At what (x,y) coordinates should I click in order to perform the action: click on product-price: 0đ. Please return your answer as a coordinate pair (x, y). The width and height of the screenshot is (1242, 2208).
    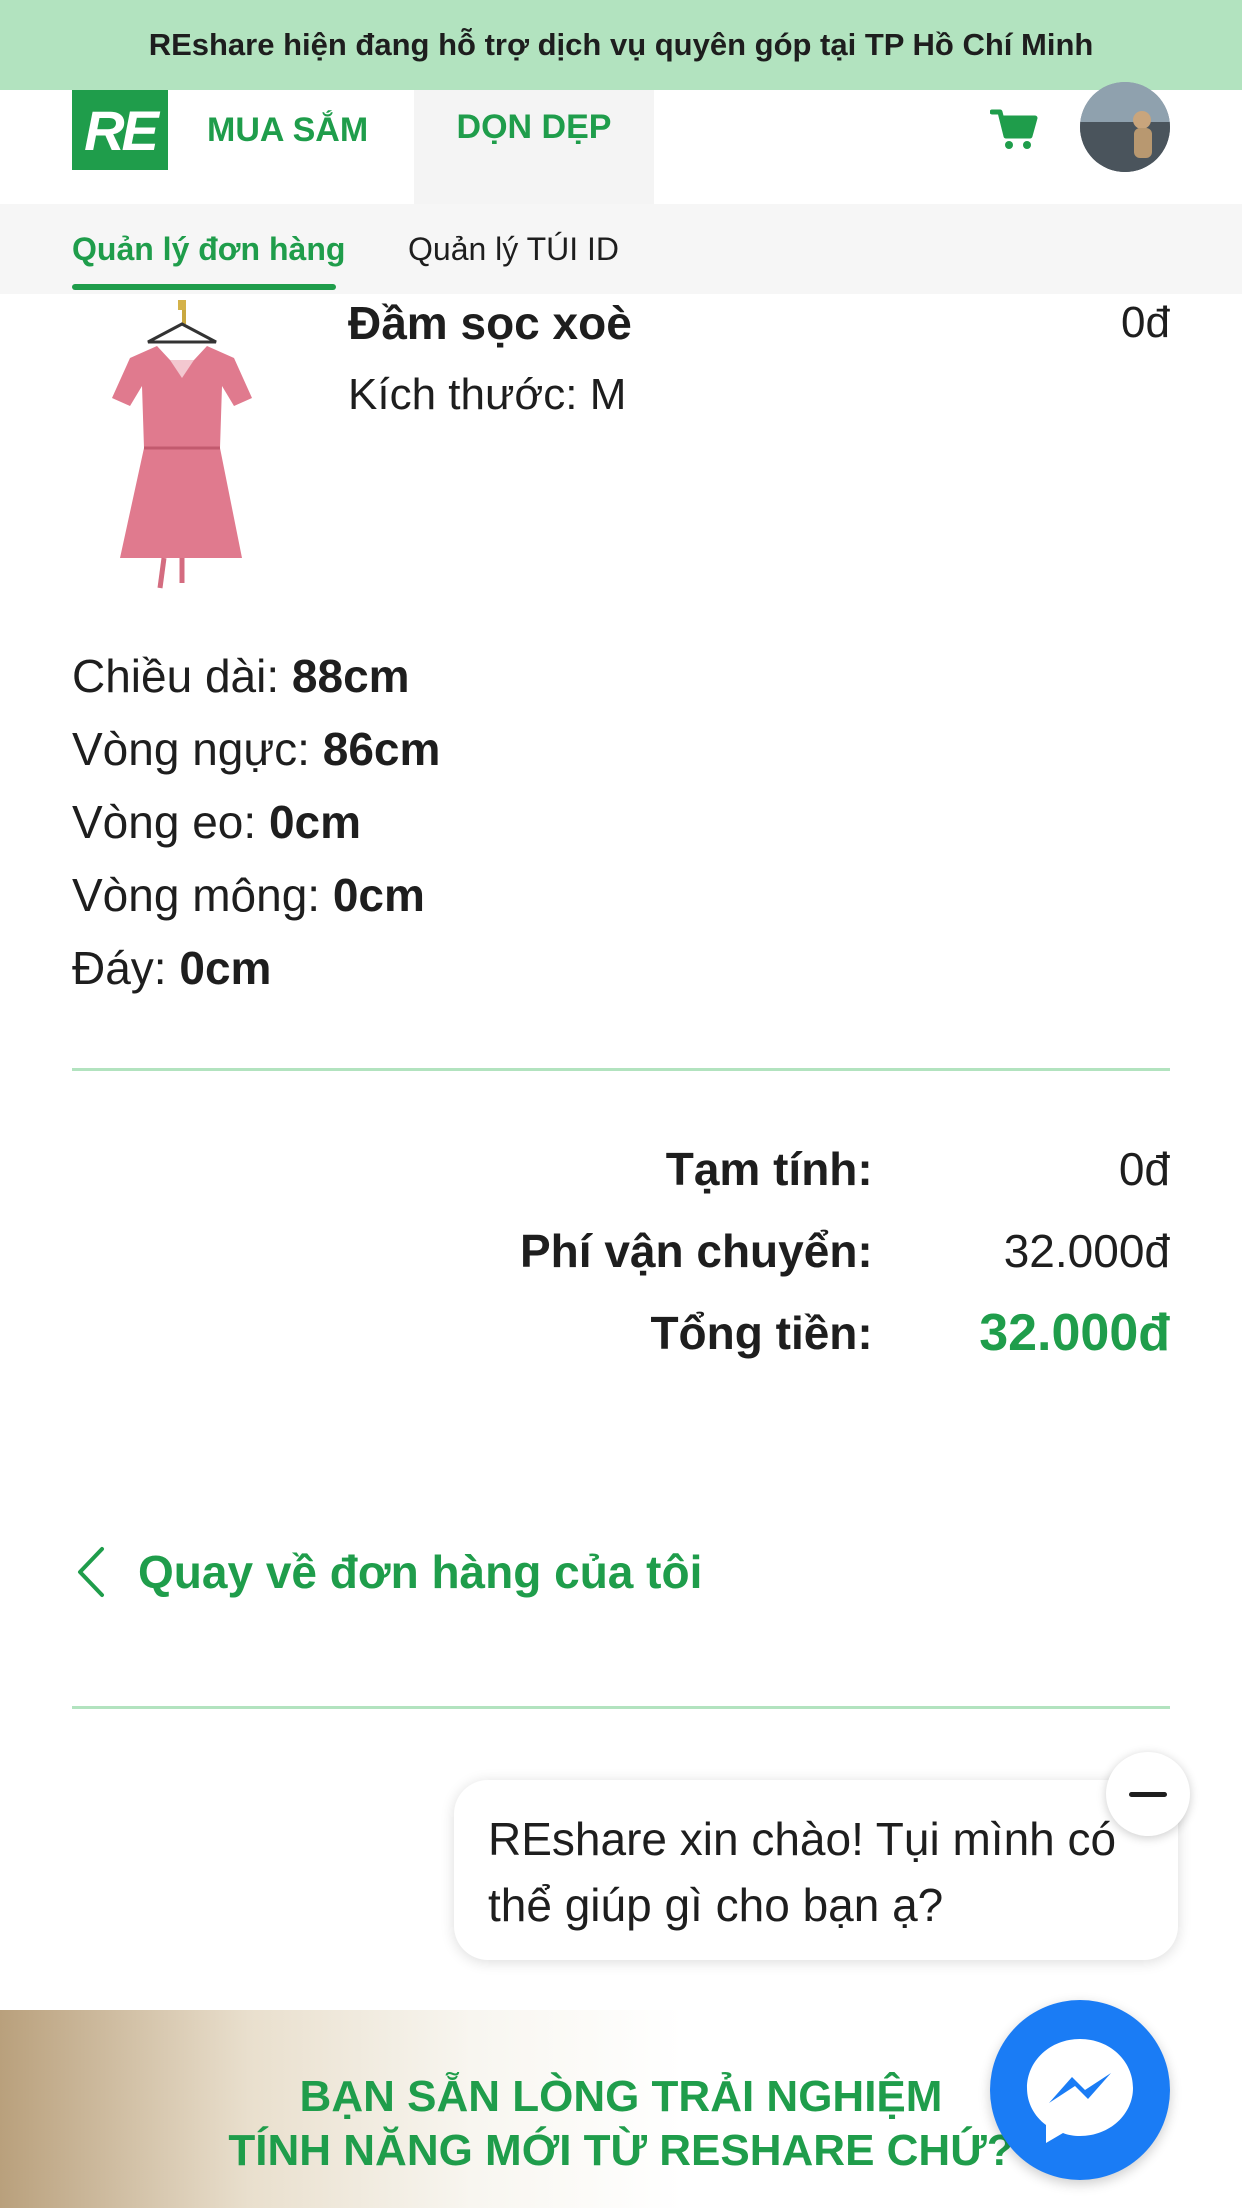
    Looking at the image, I should click on (1145, 322).